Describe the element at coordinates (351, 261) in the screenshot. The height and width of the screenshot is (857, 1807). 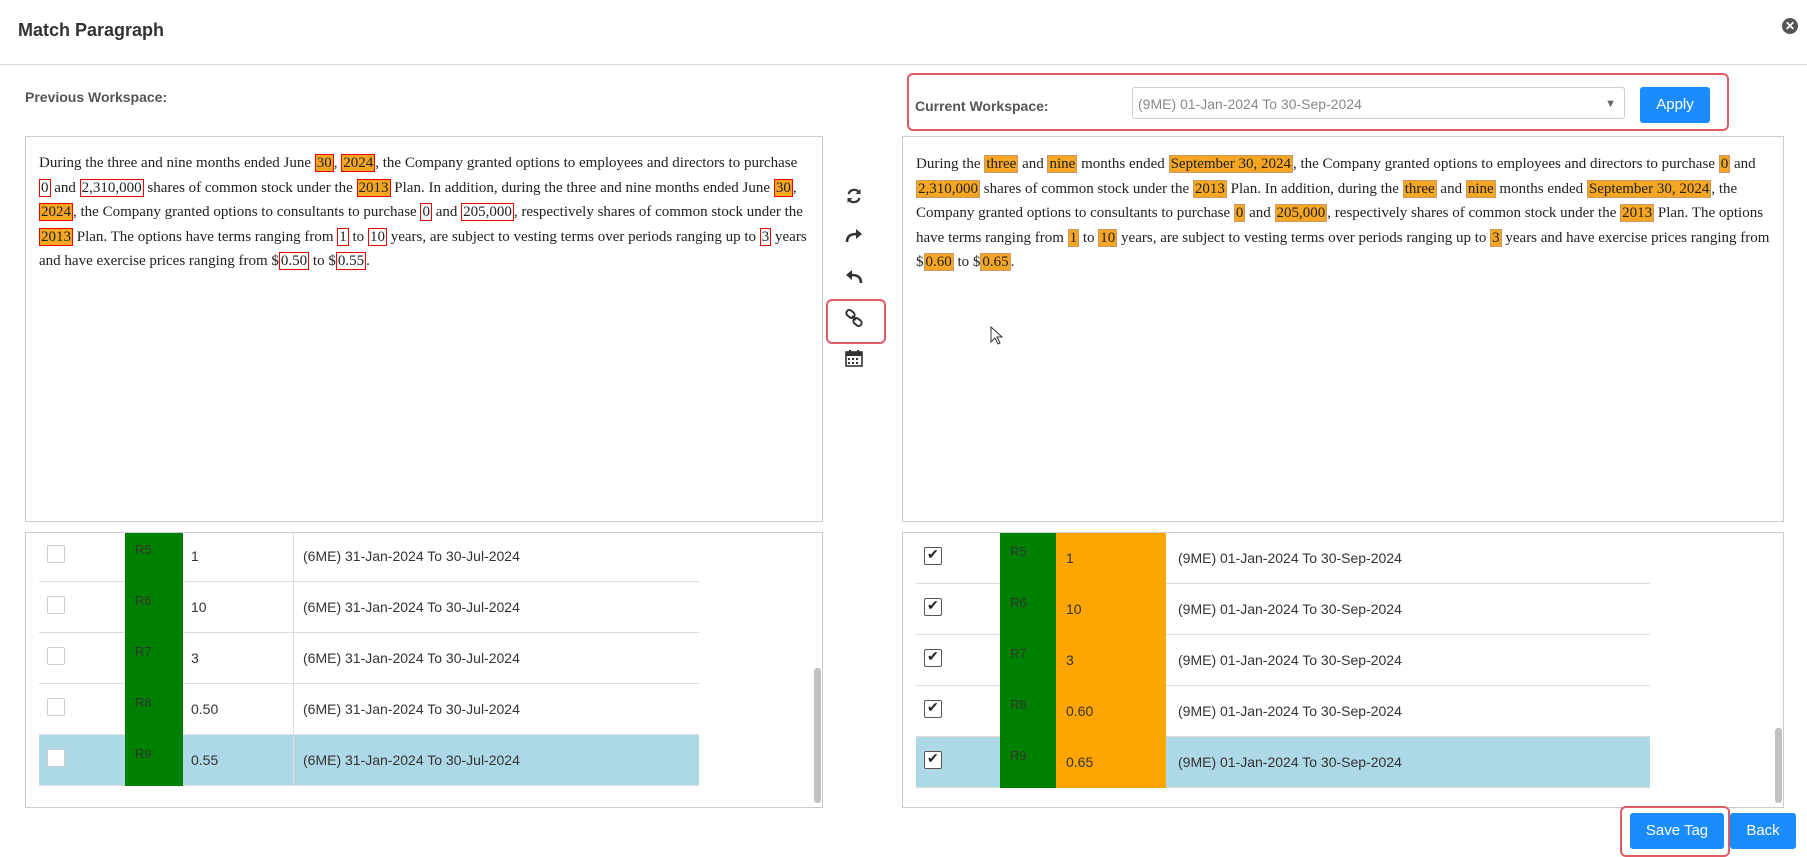
I see `tagged-value: 0.55` at that location.